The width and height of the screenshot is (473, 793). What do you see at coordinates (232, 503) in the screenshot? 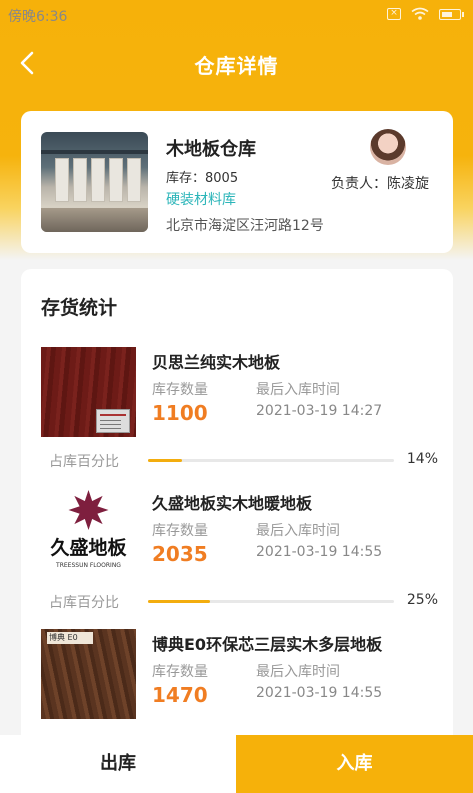
I see `product-name: 久盛地板实木地暖地板` at bounding box center [232, 503].